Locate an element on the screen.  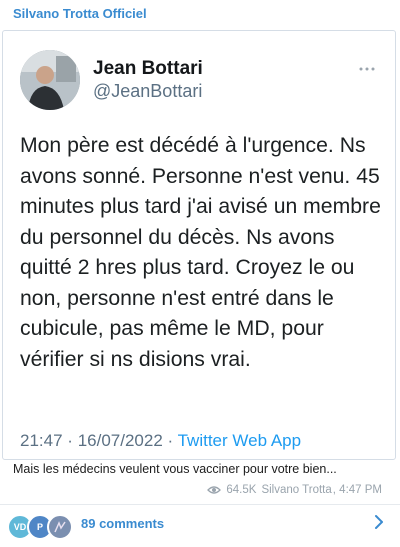
author-avatar is located at coordinates (50, 80).